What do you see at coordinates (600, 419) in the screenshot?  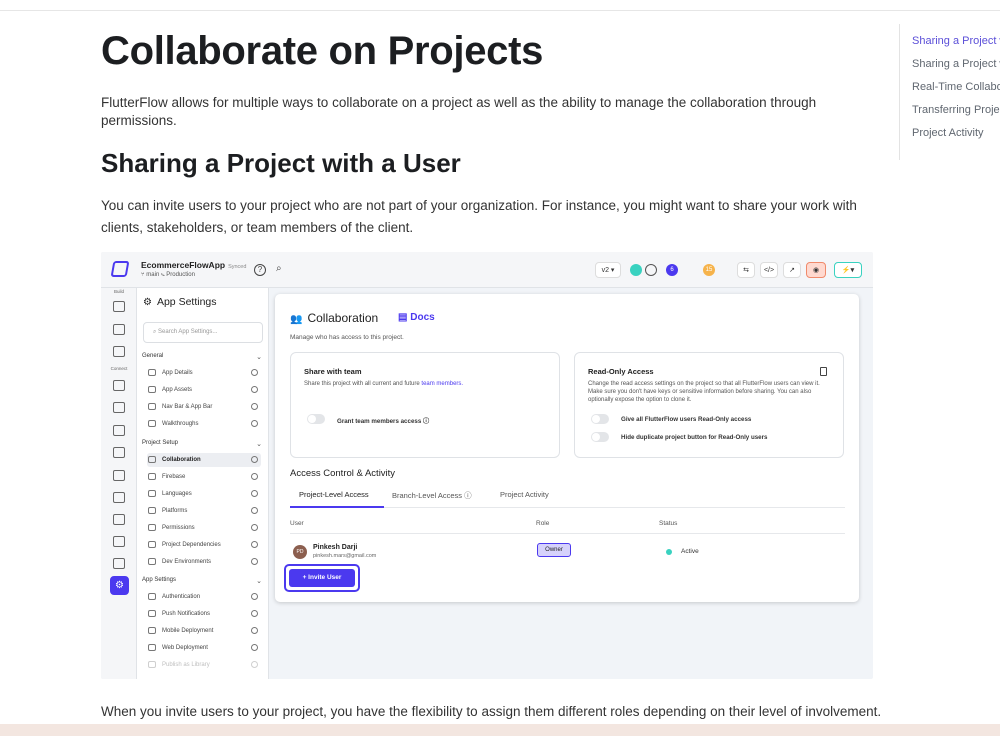 I see `read-only-toggle` at bounding box center [600, 419].